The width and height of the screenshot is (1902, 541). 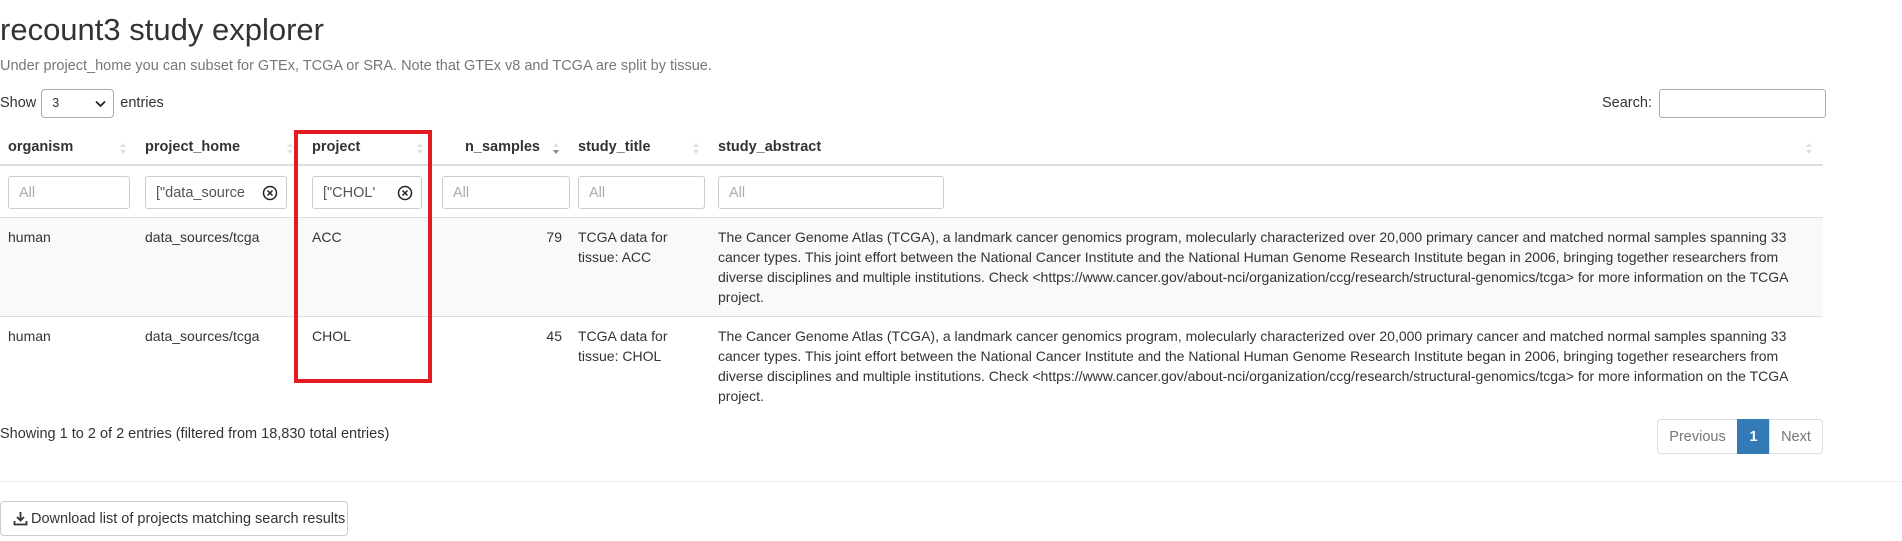 I want to click on search-control: Search:, so click(x=1714, y=103).